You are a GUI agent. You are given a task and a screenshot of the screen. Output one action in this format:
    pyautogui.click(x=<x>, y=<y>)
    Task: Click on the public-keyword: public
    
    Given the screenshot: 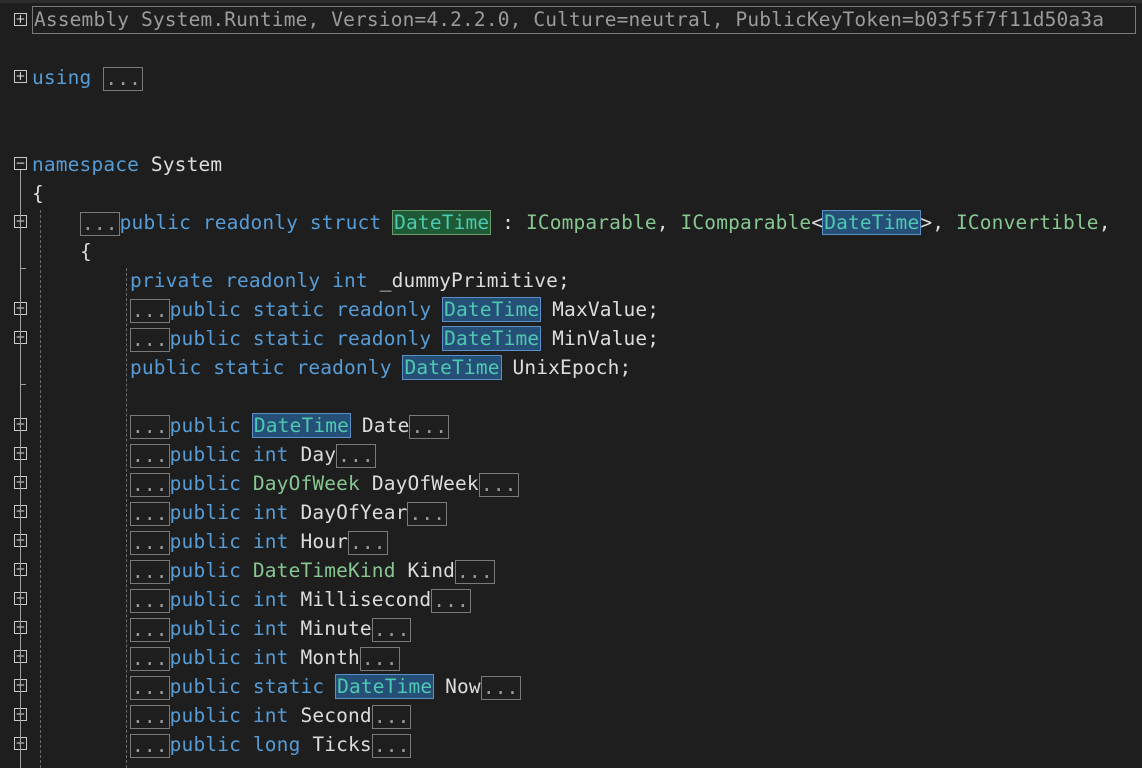 What is the action you would take?
    pyautogui.click(x=155, y=222)
    